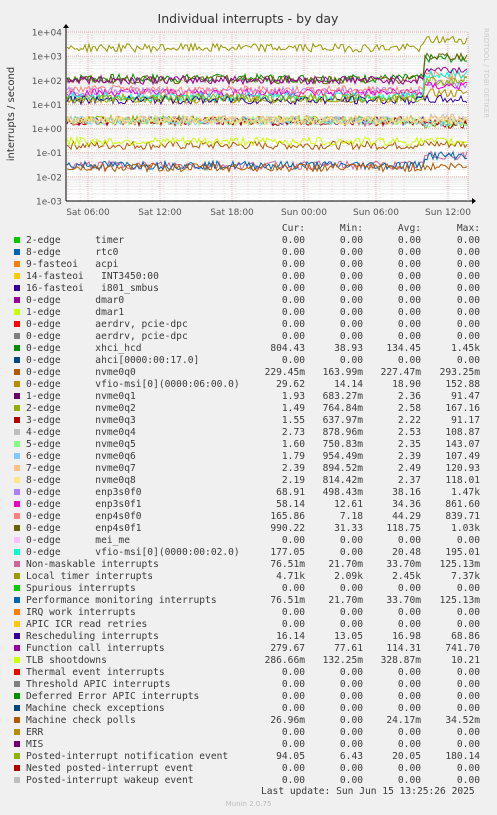 This screenshot has width=497, height=815. Describe the element at coordinates (98, 684) in the screenshot. I see `legend-series-name: Threshold APIC interrupts` at that location.